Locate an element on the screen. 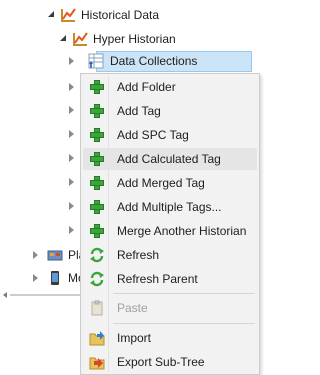  menu-item-label: Export Sub-Tree is located at coordinates (161, 362).